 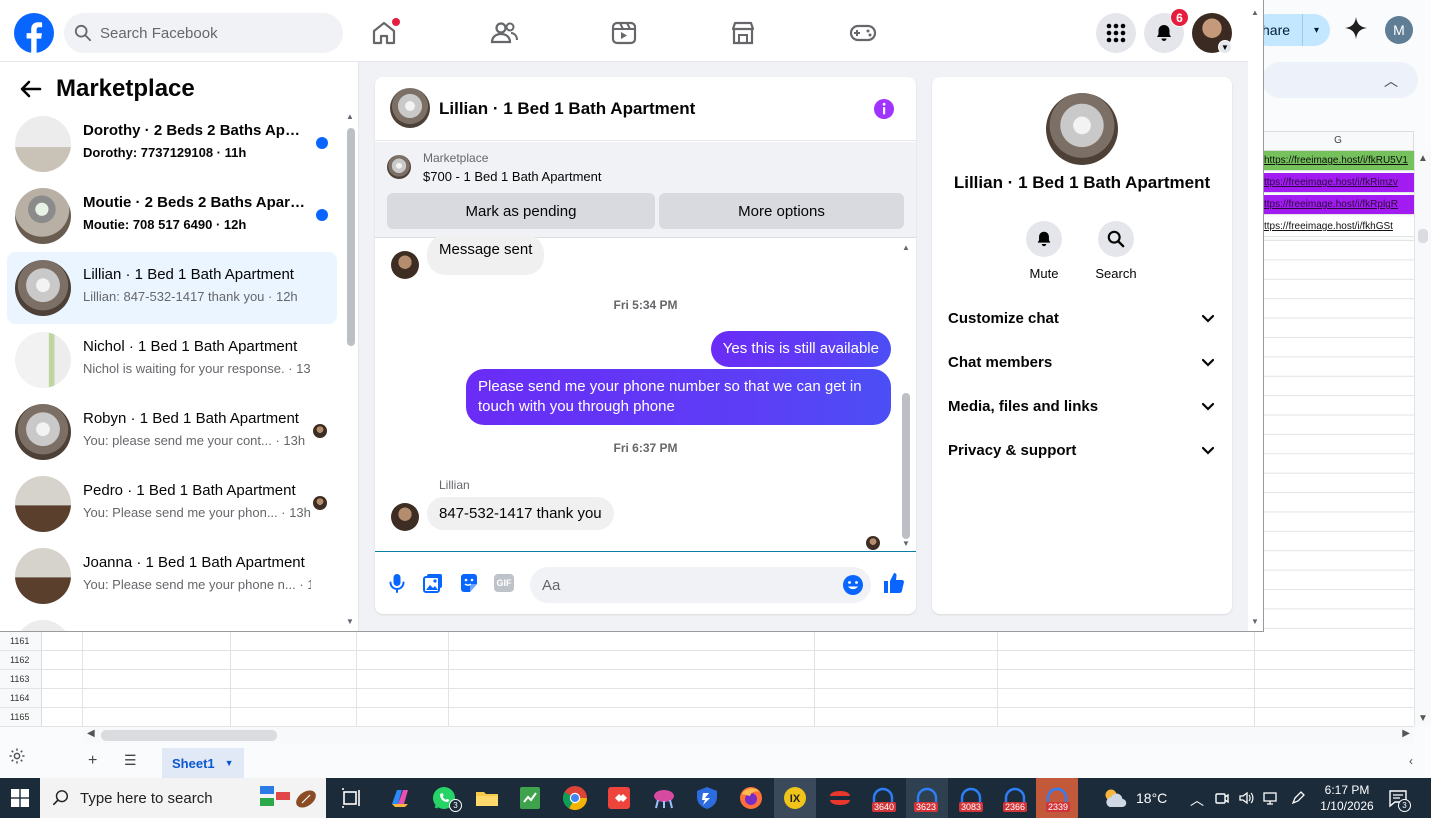 What do you see at coordinates (1270, 798) in the screenshot?
I see `network-icon` at bounding box center [1270, 798].